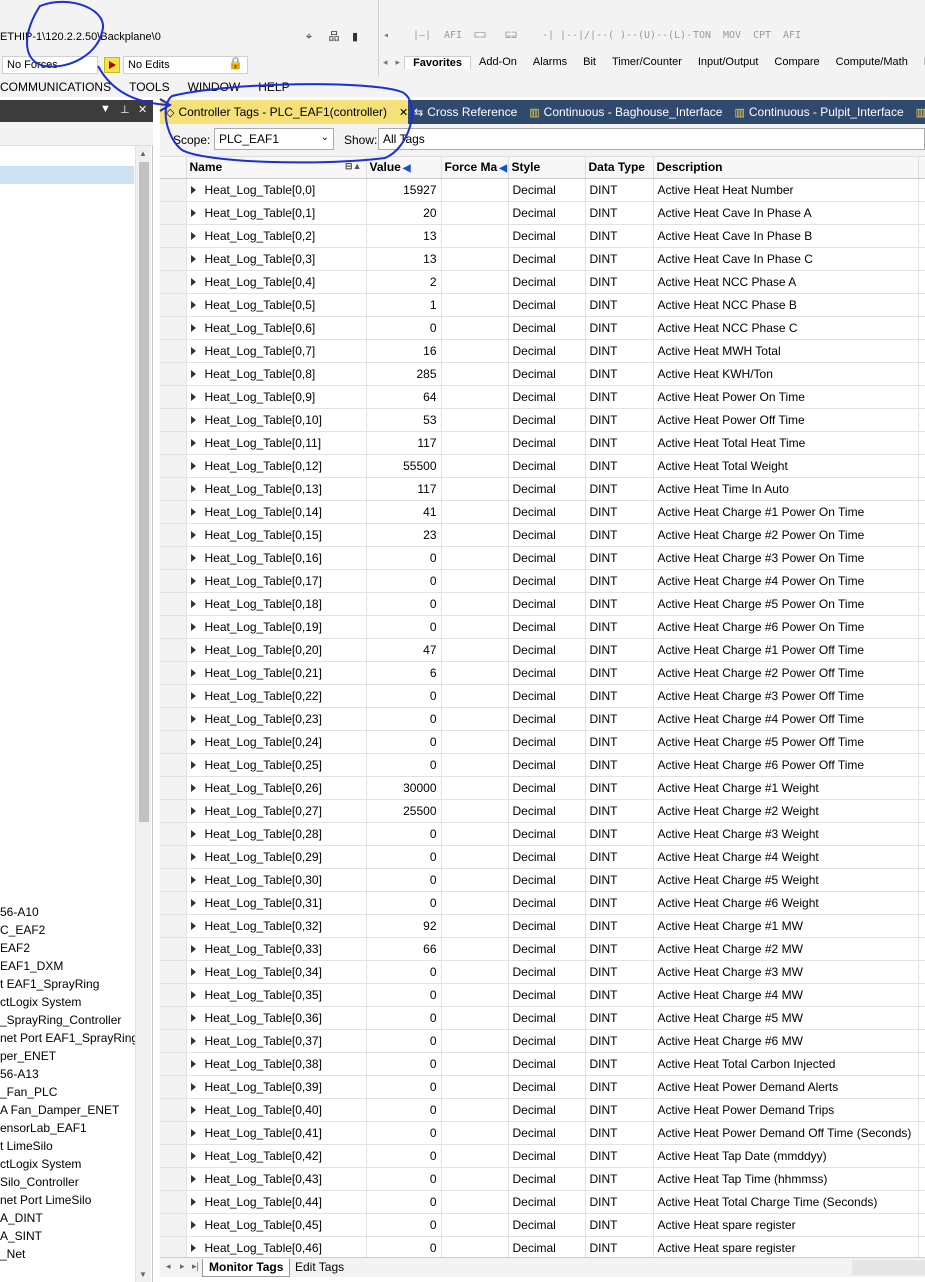 The width and height of the screenshot is (925, 1282). What do you see at coordinates (403, 112) in the screenshot?
I see `tab-close-icon: ✕` at bounding box center [403, 112].